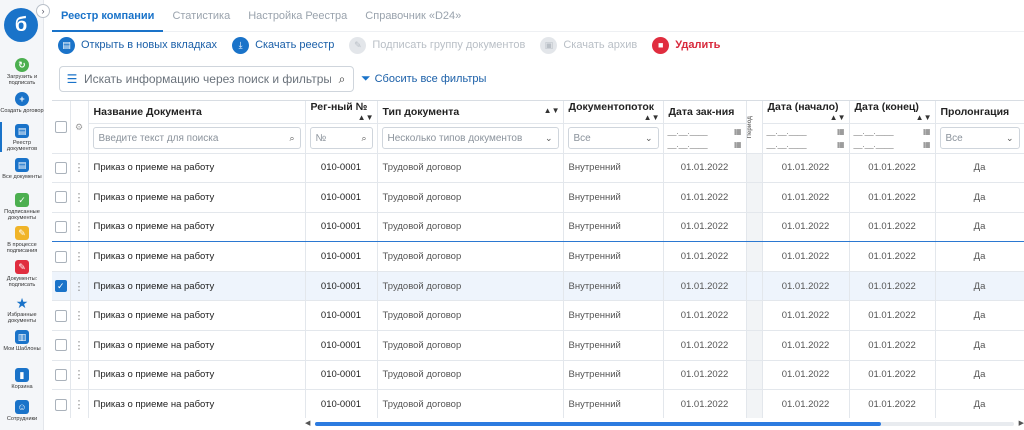 The width and height of the screenshot is (1024, 430). I want to click on date-sign-range: __.__.____ ▦ __.__.____ ▦, so click(705, 138).